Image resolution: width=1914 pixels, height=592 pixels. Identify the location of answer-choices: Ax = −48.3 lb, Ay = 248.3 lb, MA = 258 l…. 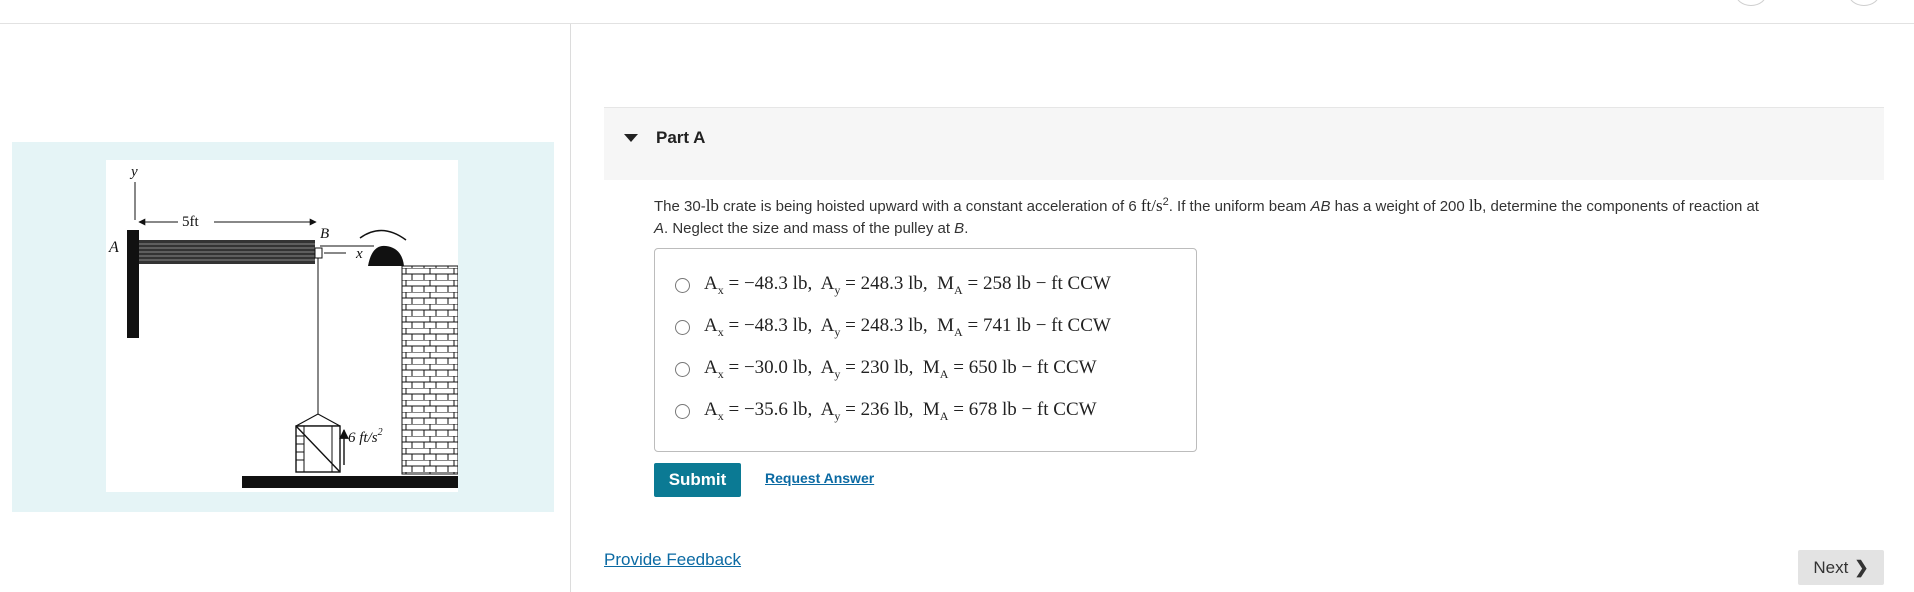
(925, 350).